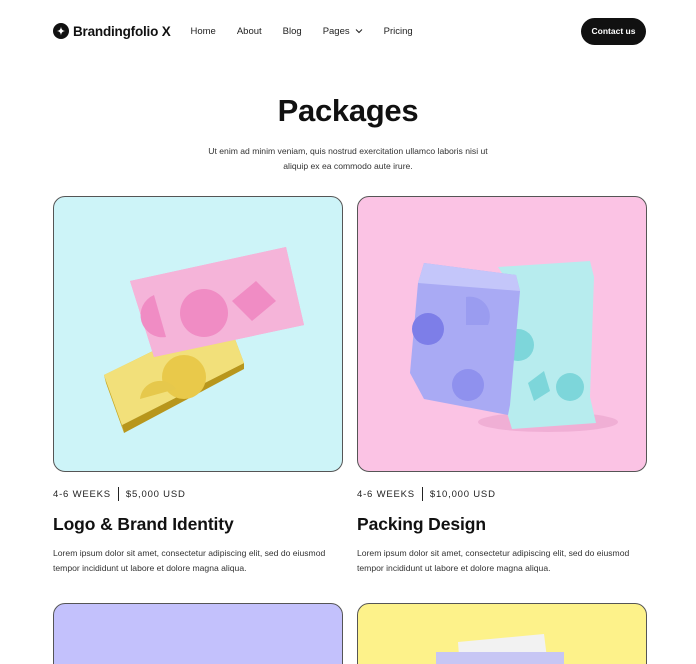  Describe the element at coordinates (398, 31) in the screenshot. I see `nav-link-pricing: Pricing` at that location.